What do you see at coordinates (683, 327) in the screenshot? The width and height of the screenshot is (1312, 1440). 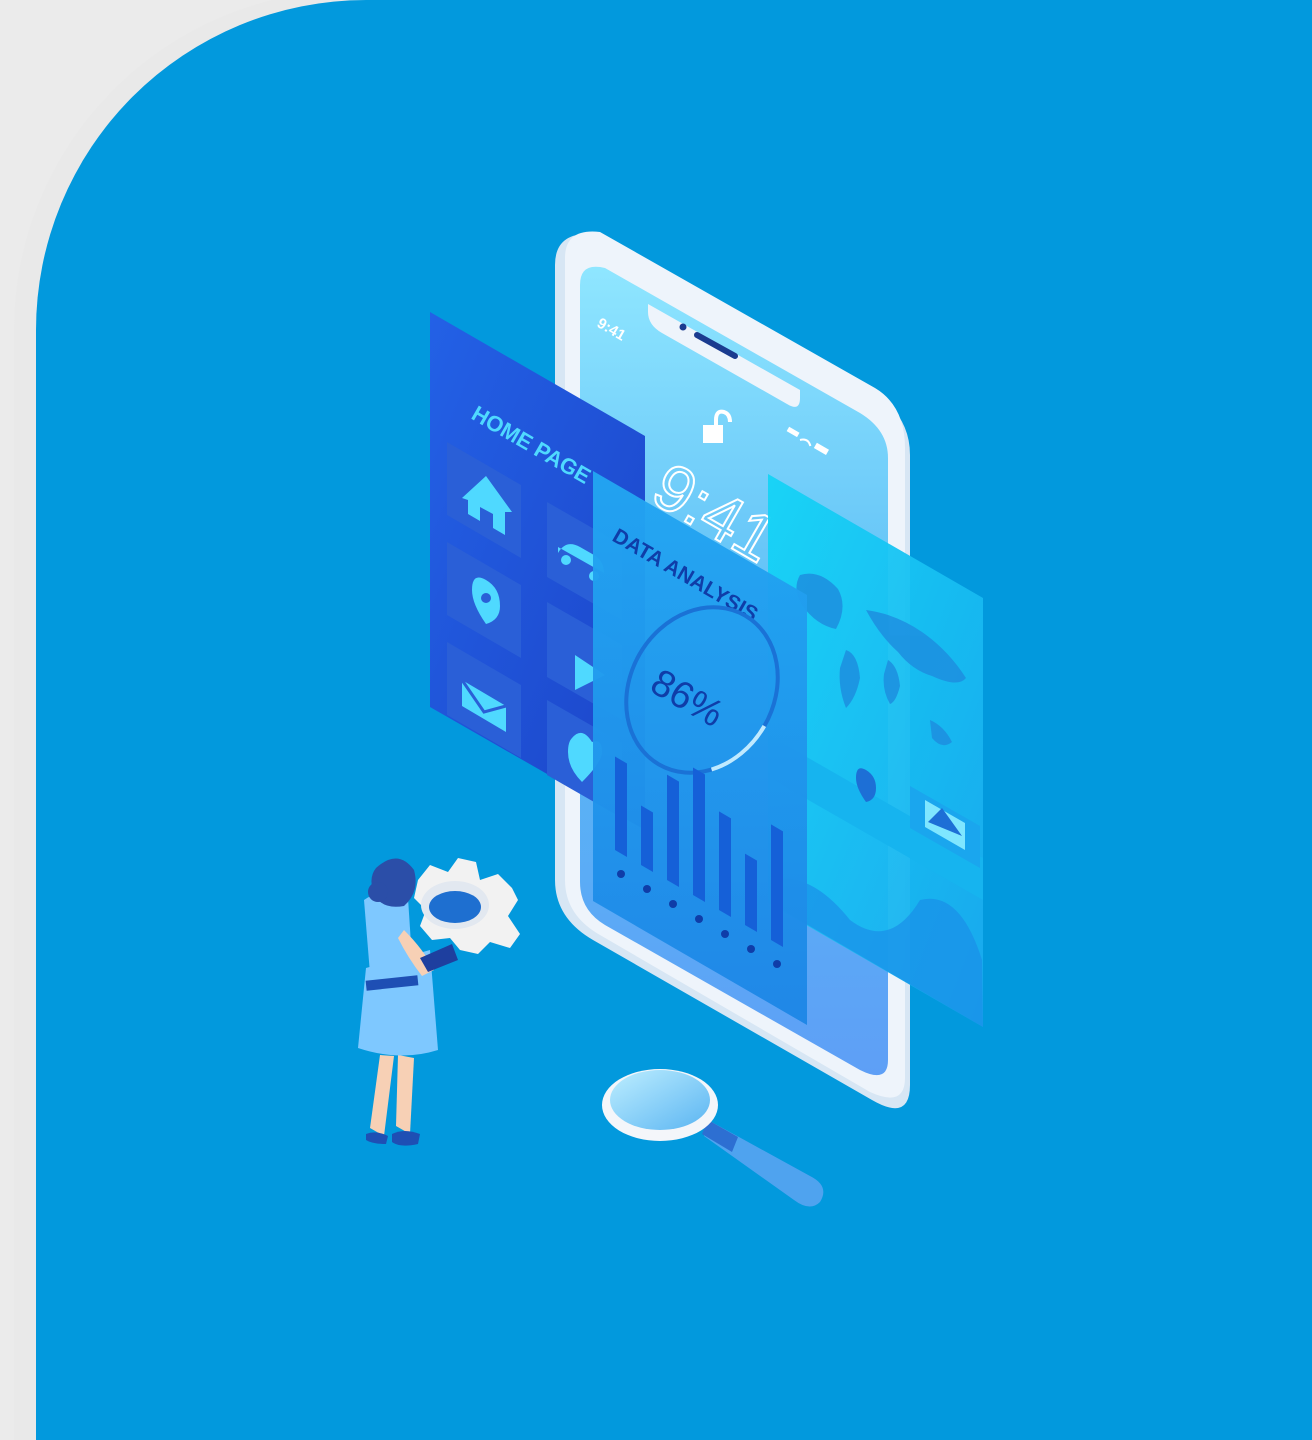 I see `camera-icon` at bounding box center [683, 327].